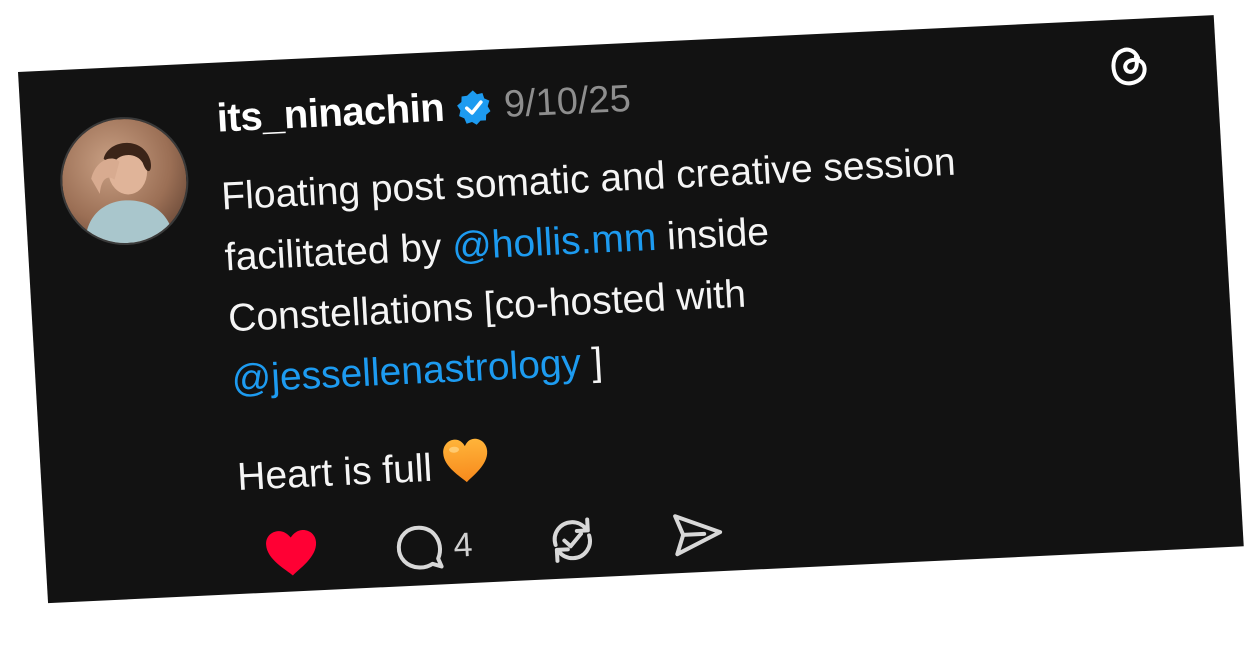 This screenshot has height=649, width=1247. I want to click on mention-link-jessellenastrology: @jessellenastrology, so click(407, 372).